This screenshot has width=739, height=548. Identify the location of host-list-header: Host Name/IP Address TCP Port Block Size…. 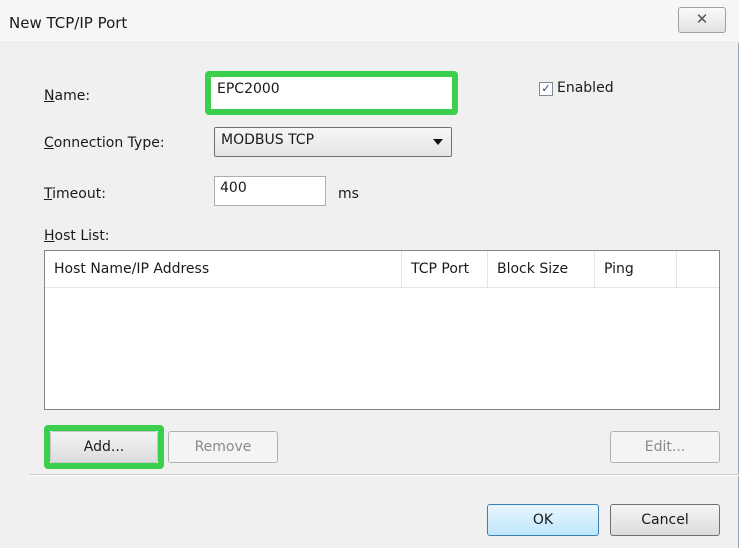
(382, 269).